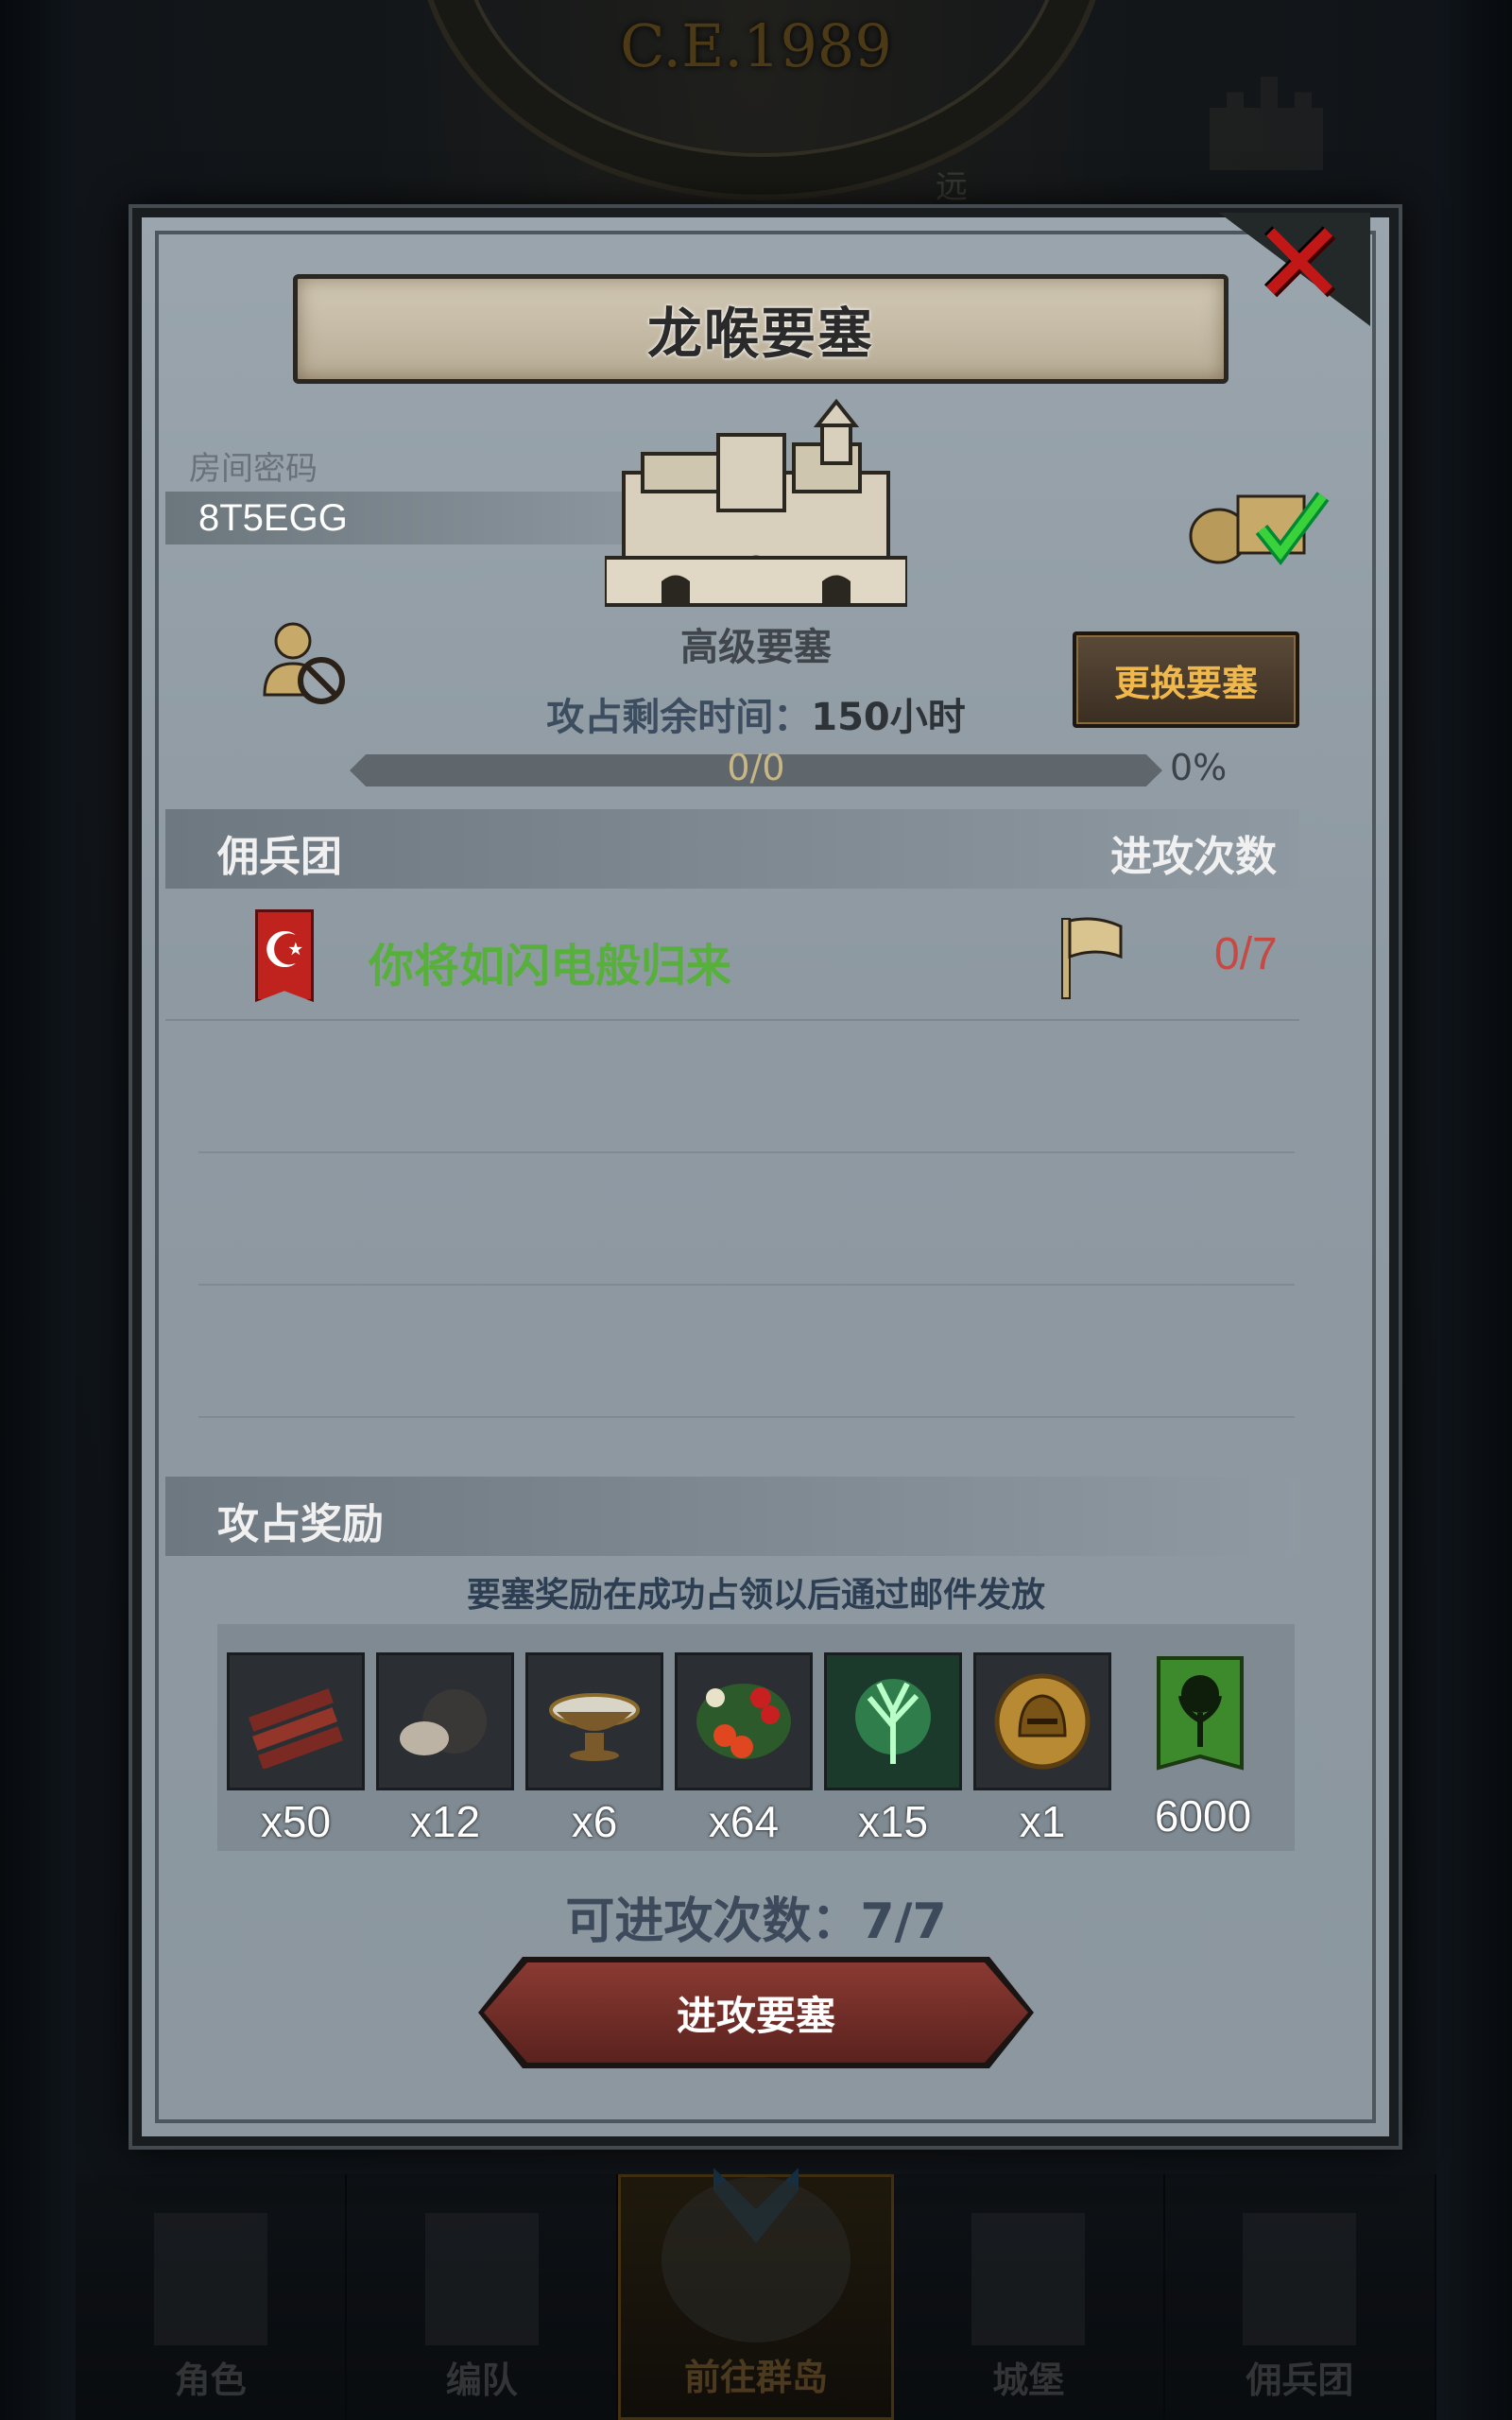  Describe the element at coordinates (445, 1822) in the screenshot. I see `reward-qty: x12` at that location.